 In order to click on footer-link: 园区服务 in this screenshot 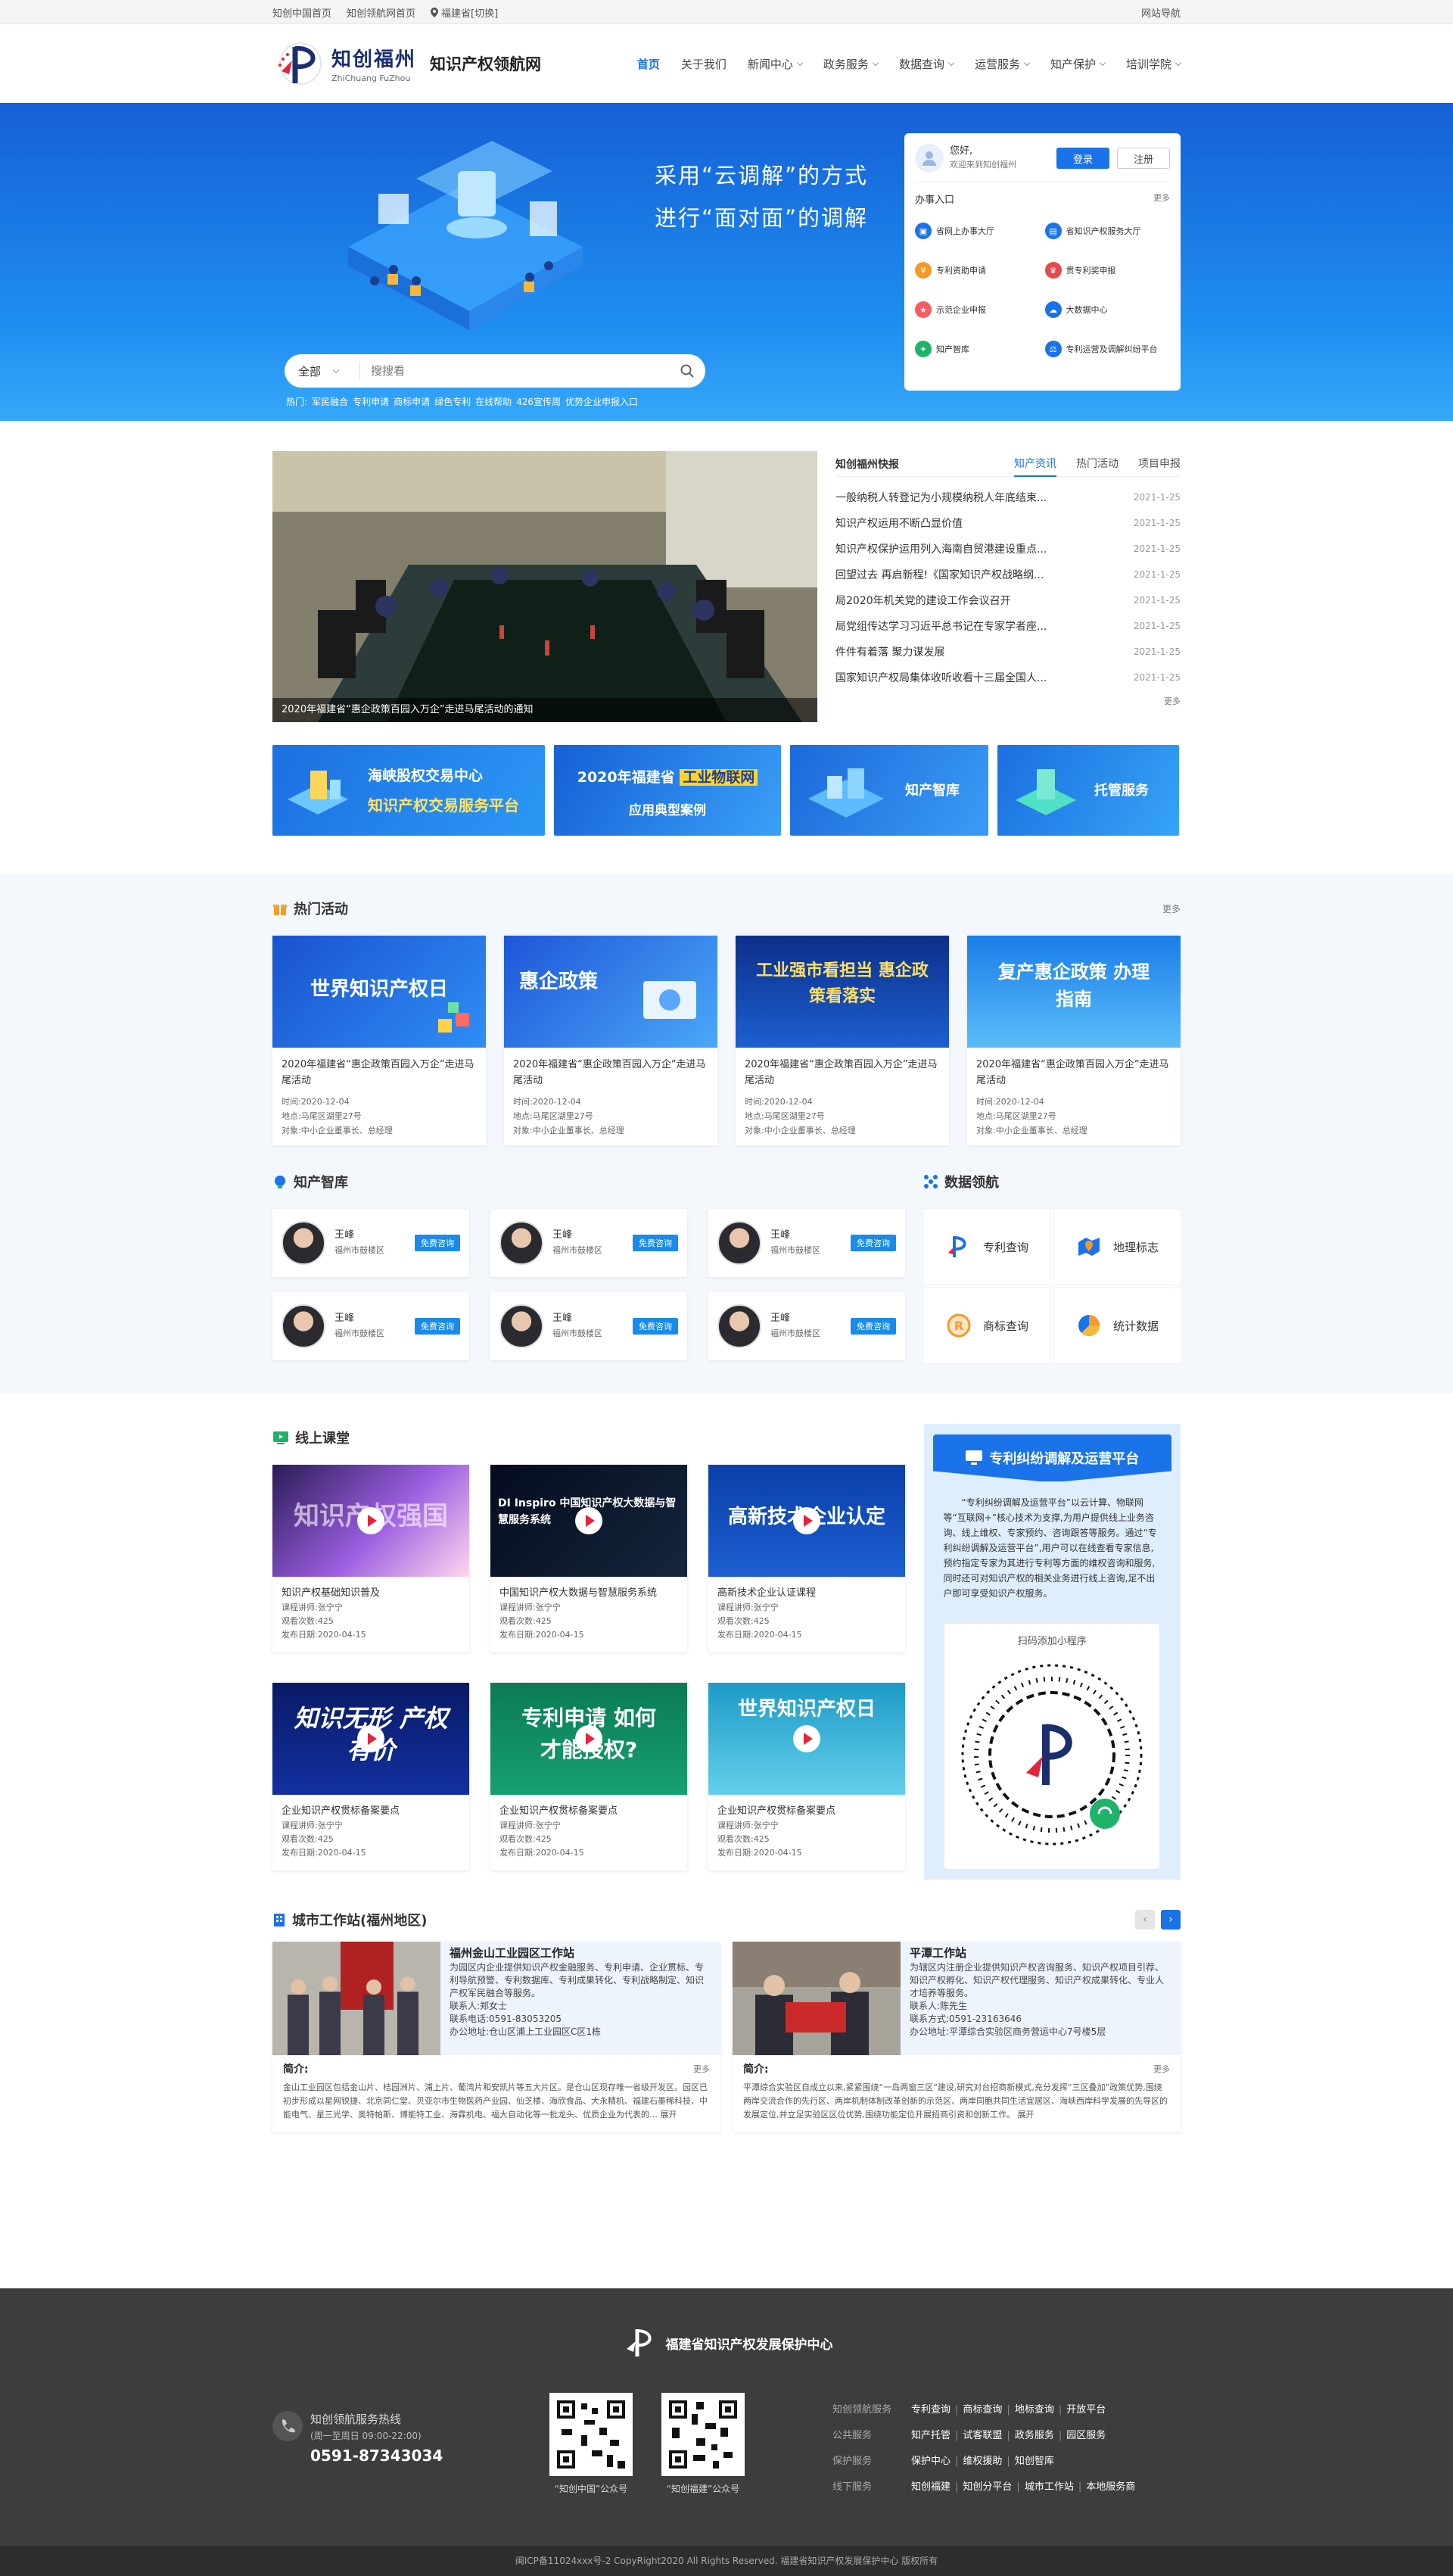, I will do `click(1086, 2436)`.